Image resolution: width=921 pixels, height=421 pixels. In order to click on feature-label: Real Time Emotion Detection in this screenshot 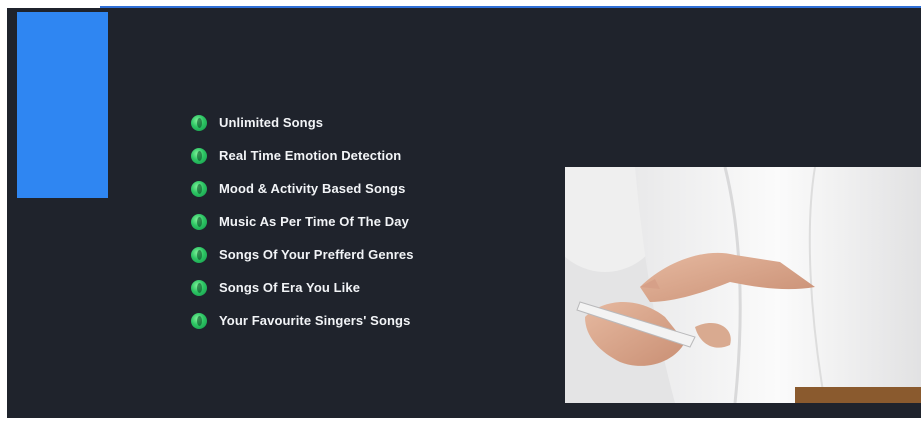, I will do `click(310, 155)`.